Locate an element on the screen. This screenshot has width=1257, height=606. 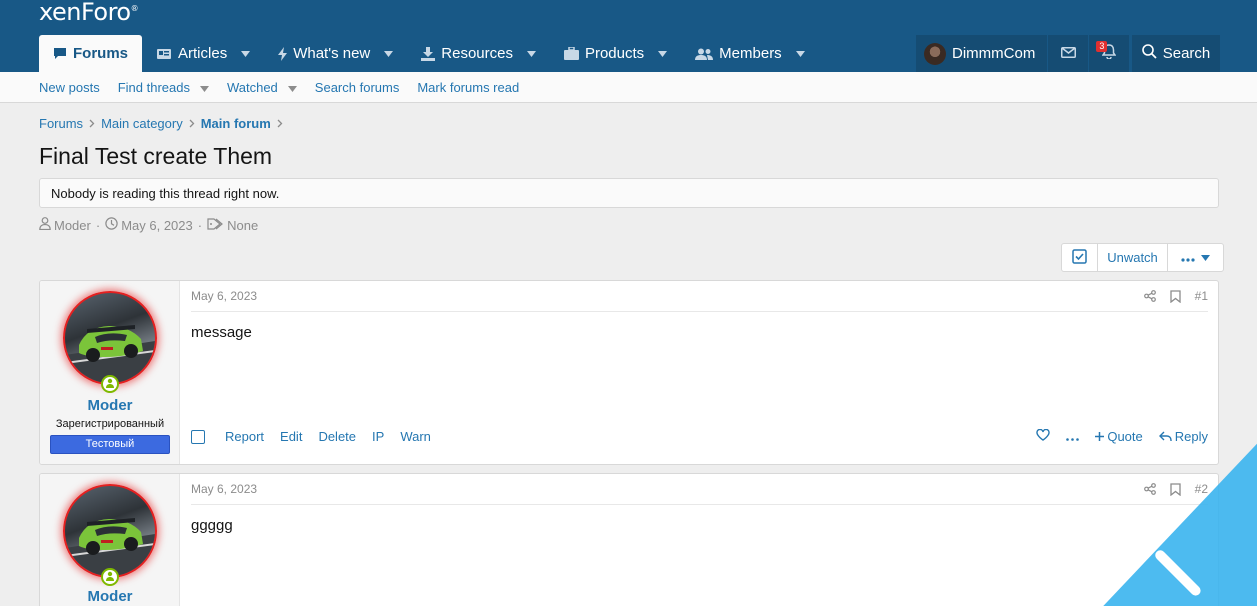
breadcrumb: Forums Main category Main forum is located at coordinates (164, 123).